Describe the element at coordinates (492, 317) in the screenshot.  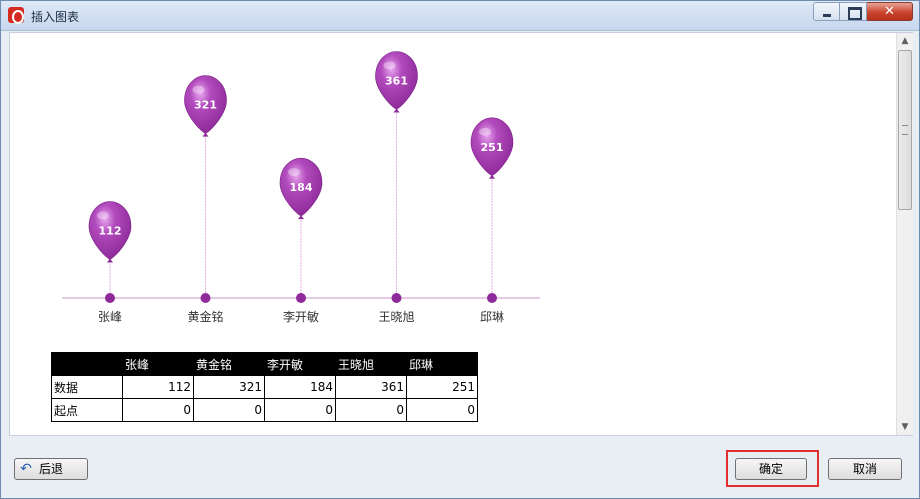
I see `category-label: 邱琳` at that location.